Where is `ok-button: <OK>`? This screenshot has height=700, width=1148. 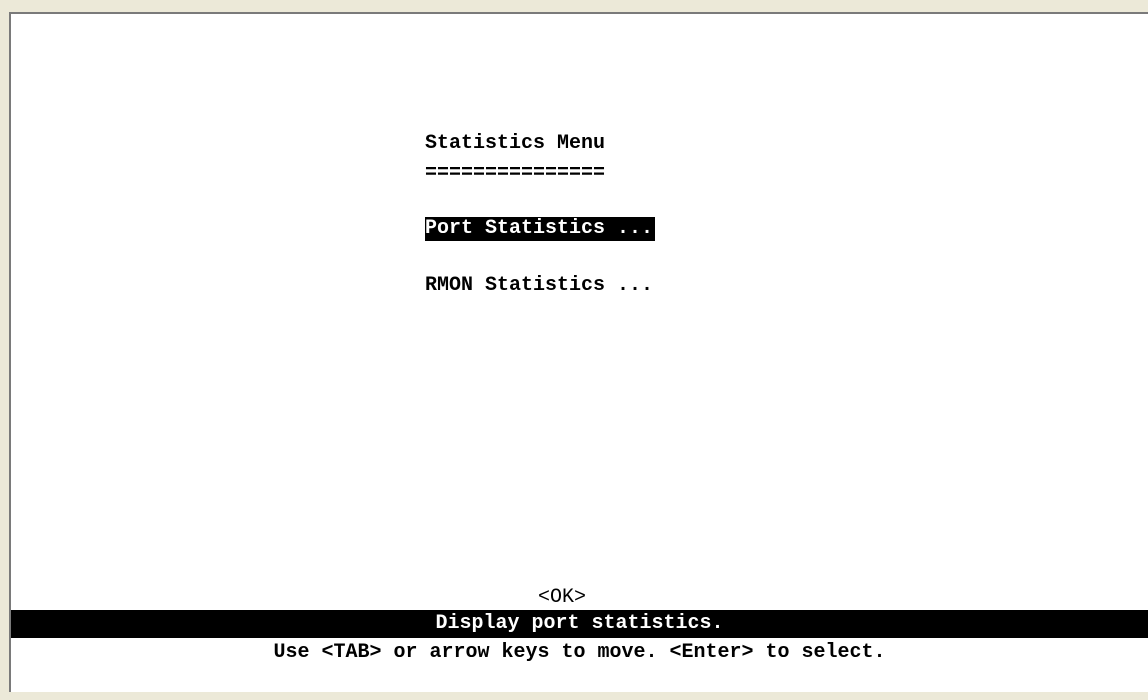 ok-button: <OK> is located at coordinates (562, 598).